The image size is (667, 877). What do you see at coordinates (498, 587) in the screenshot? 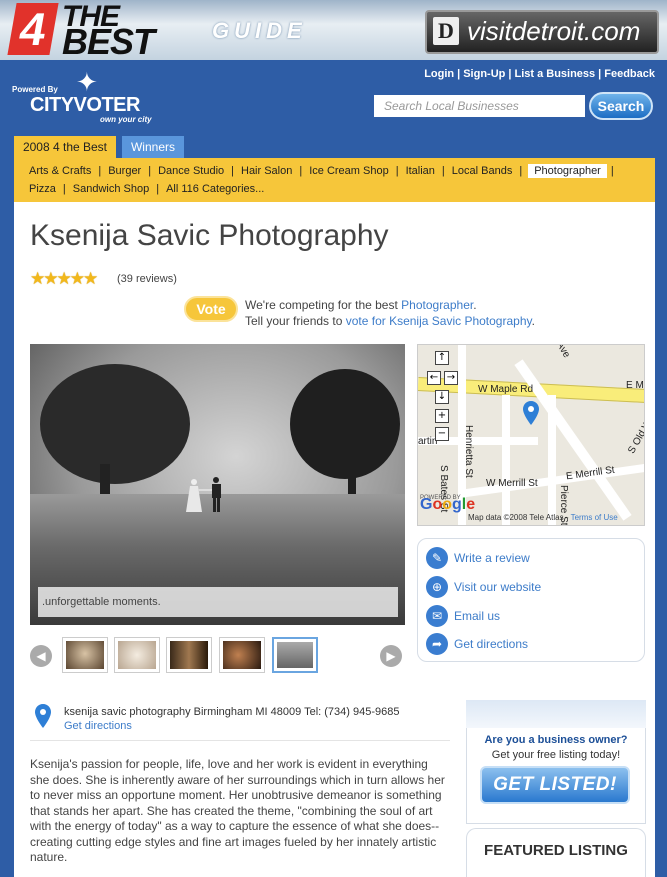
I see `visit-website-label: Visit our website` at bounding box center [498, 587].